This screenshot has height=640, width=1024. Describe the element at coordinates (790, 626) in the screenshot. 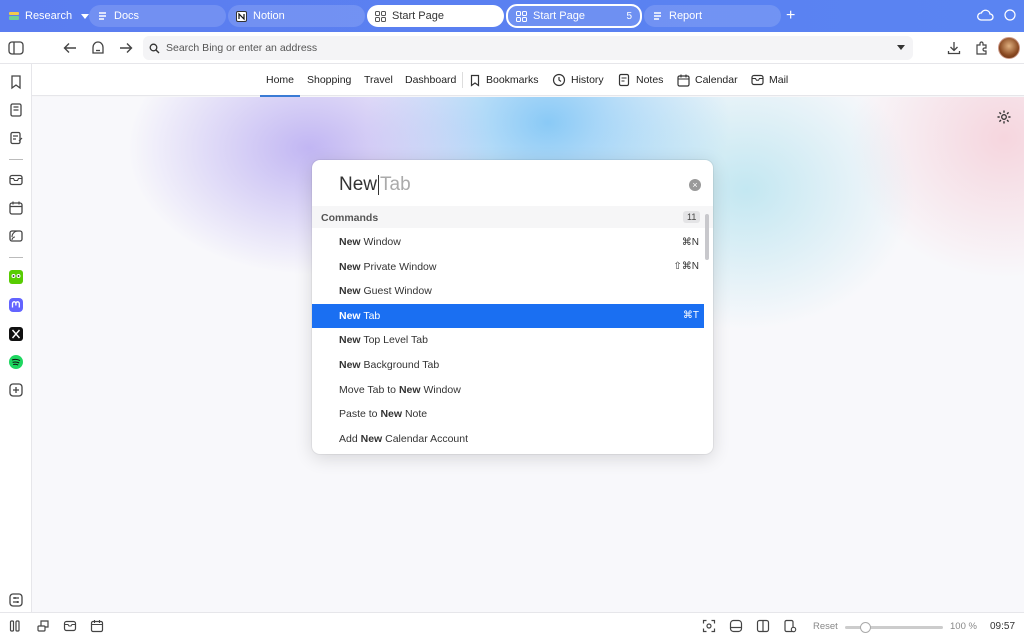

I see `page-settings-icon` at that location.